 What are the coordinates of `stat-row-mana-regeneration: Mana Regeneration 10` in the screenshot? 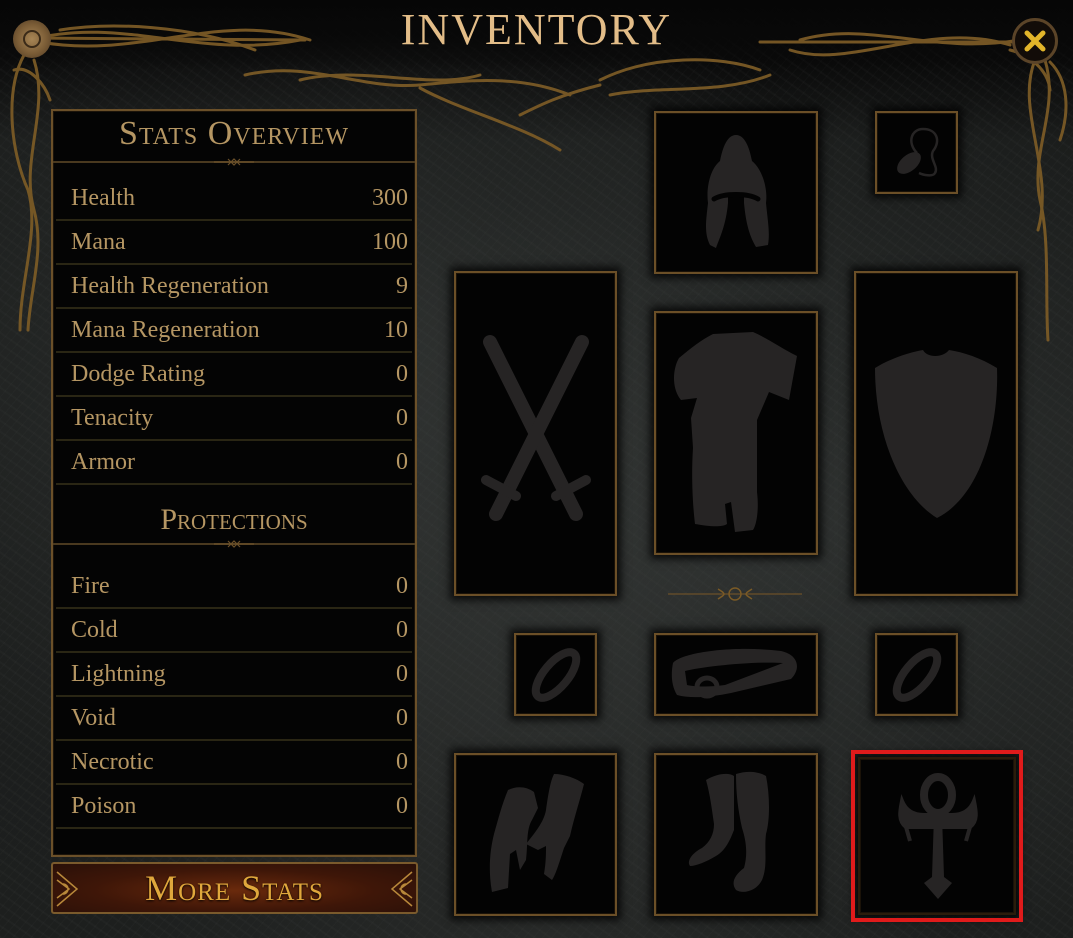 It's located at (234, 331).